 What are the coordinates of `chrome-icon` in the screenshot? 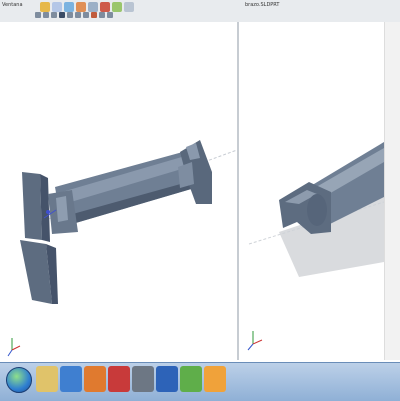 It's located at (191, 379).